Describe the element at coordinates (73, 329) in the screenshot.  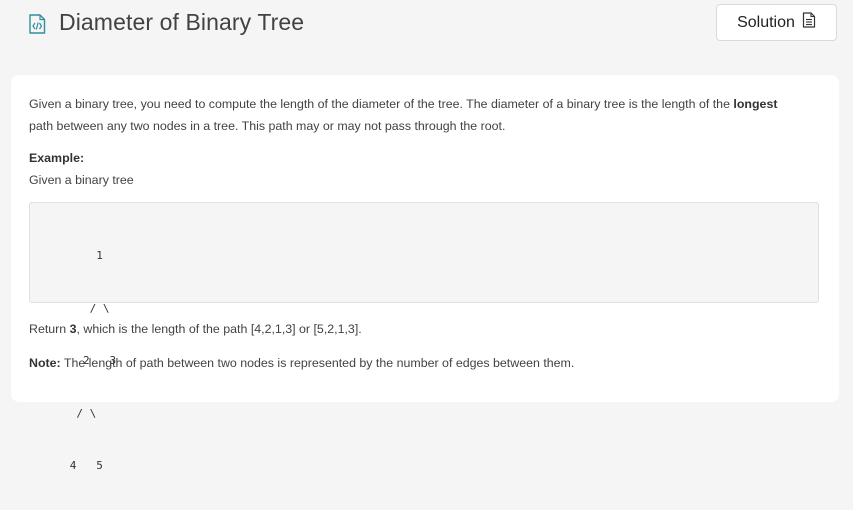
I see `return-value: 3` at that location.